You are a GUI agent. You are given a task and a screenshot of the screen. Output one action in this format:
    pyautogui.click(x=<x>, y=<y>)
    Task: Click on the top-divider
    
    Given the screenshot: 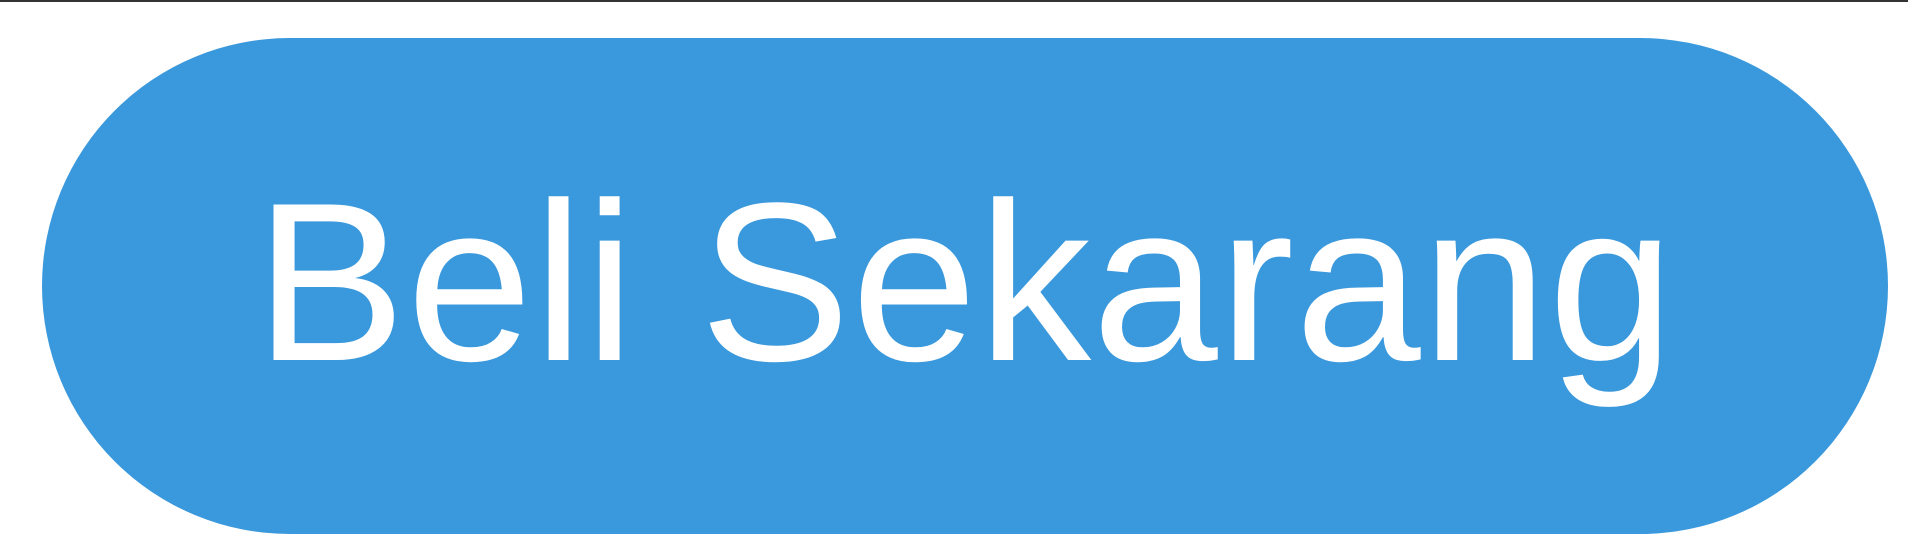 What is the action you would take?
    pyautogui.click(x=954, y=1)
    